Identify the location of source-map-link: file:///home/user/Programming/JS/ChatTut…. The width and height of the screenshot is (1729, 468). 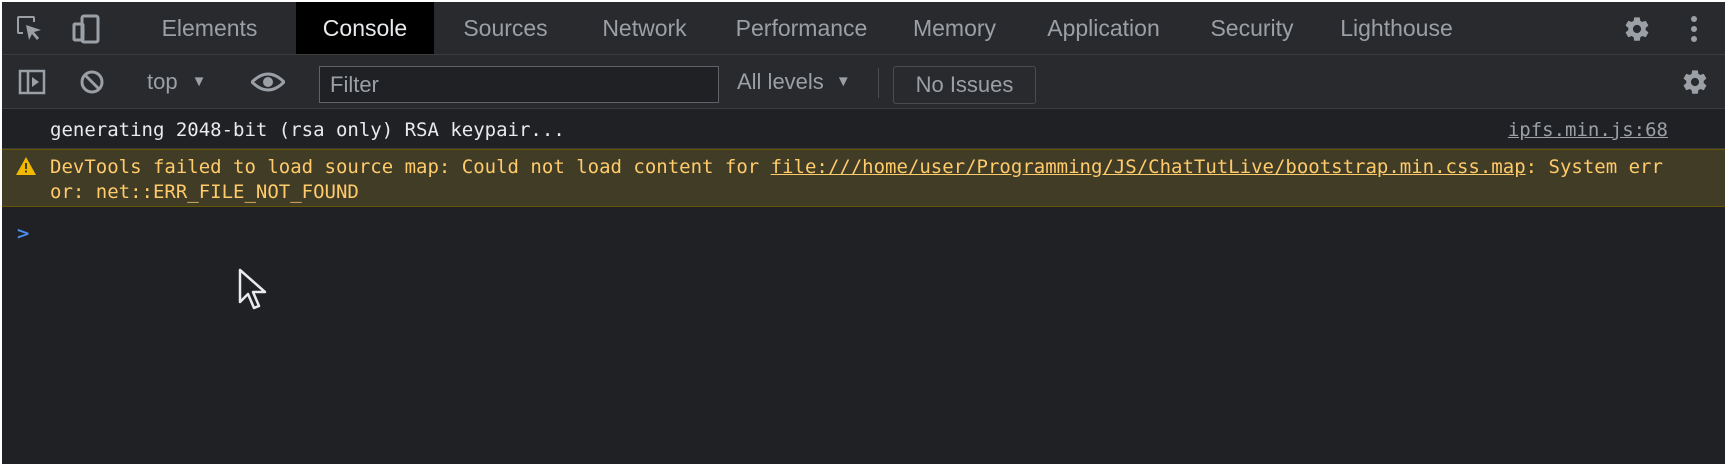
(1148, 167).